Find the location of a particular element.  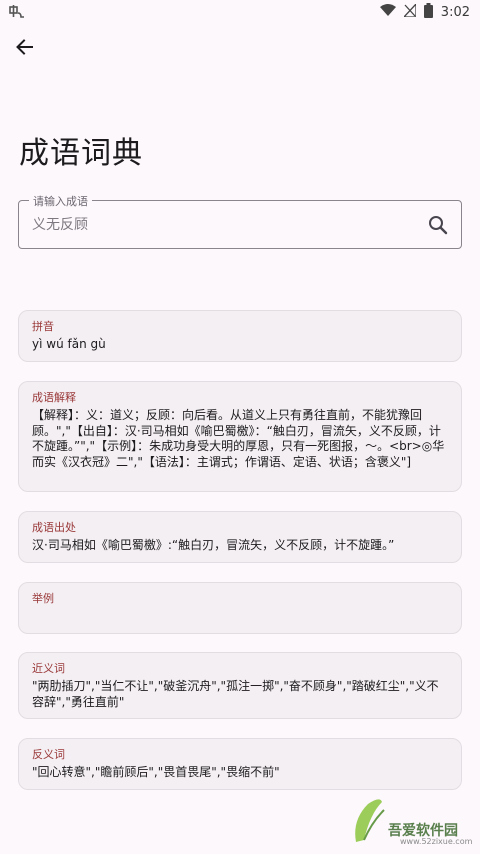

card-label: 近义词 is located at coordinates (48, 668).